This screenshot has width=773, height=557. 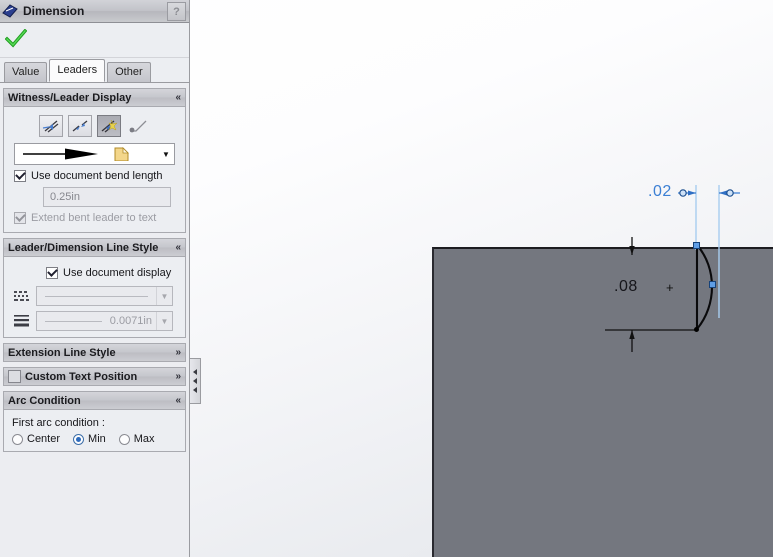 I want to click on dimension-08-text: .08, so click(x=626, y=287).